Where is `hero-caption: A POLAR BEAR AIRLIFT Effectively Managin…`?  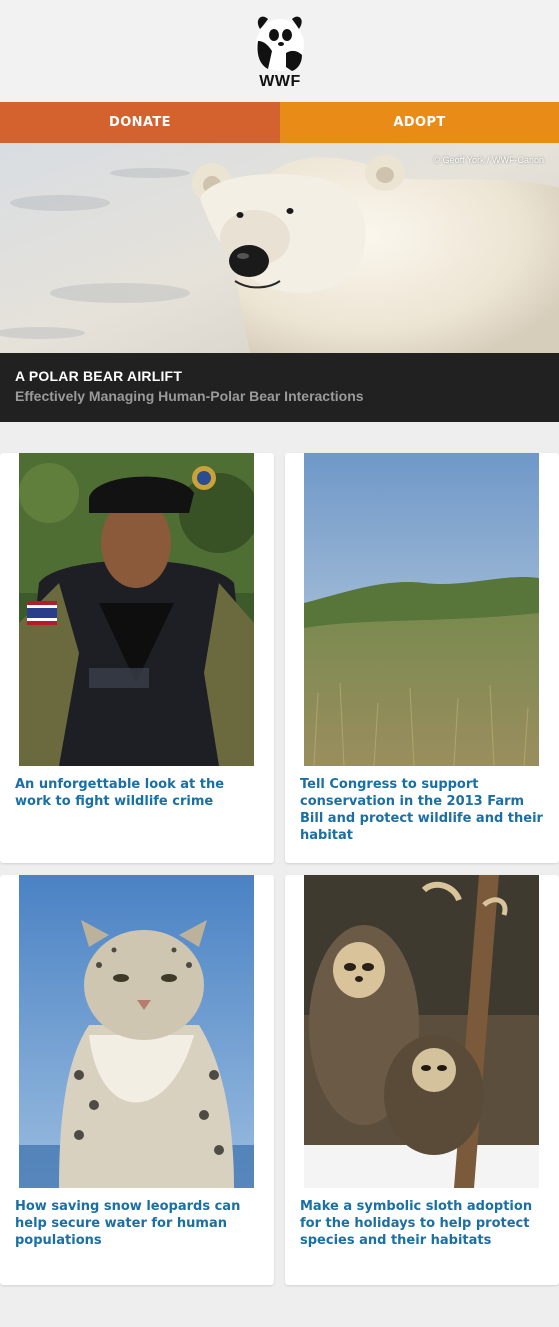 hero-caption: A POLAR BEAR AIRLIFT Effectively Managin… is located at coordinates (279, 387).